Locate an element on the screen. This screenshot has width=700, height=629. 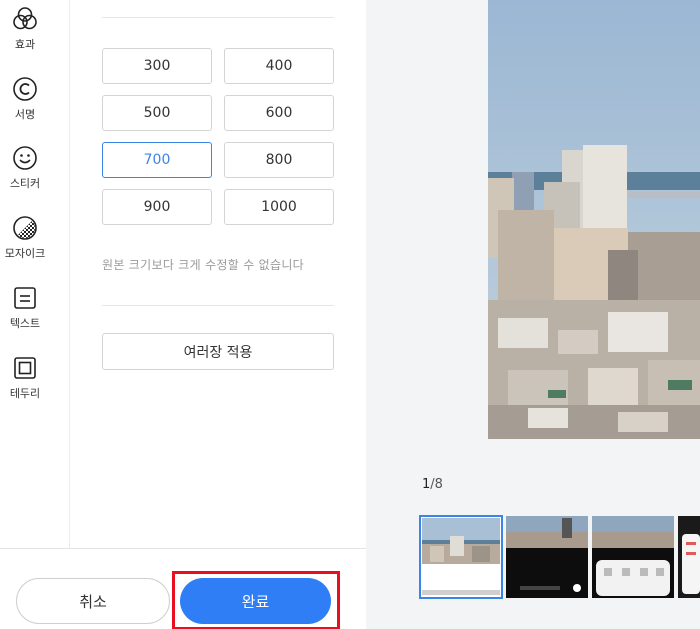
tool-text: 텍스트 is located at coordinates (25, 308).